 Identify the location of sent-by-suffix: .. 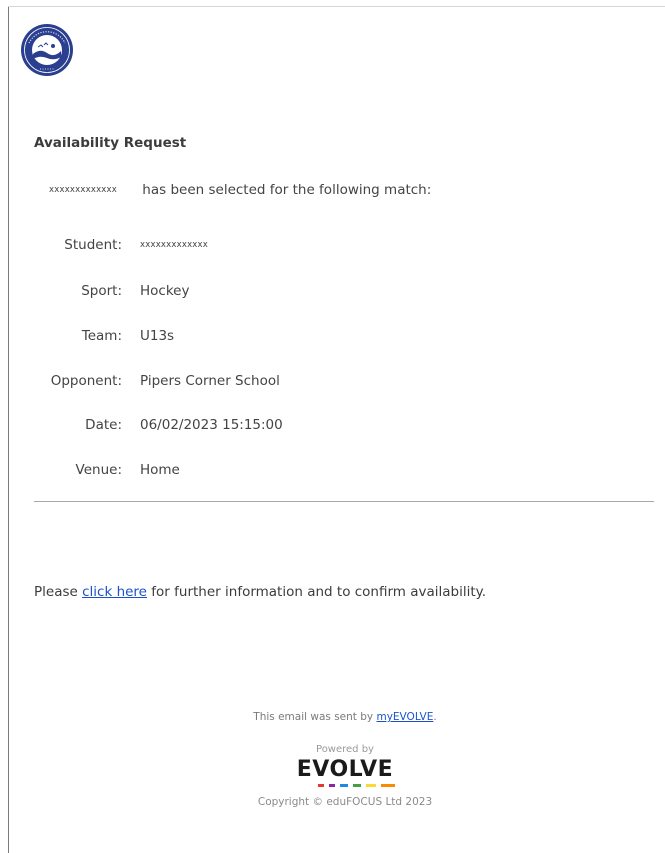
(435, 717).